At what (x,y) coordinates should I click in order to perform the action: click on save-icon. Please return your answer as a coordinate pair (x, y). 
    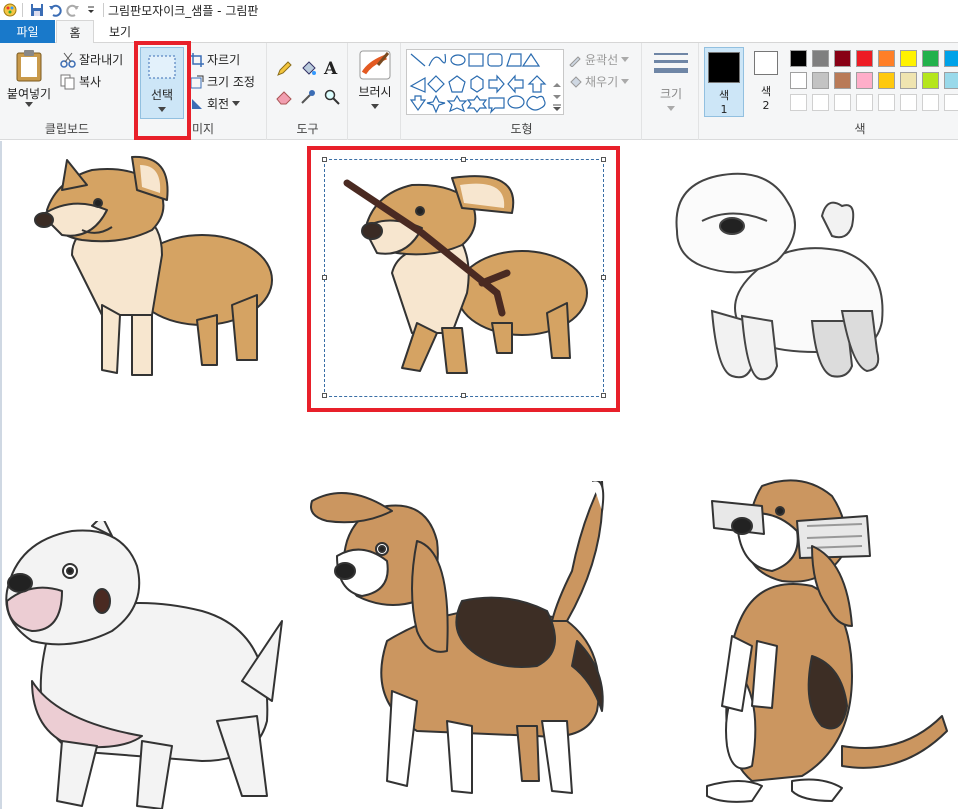
    Looking at the image, I should click on (37, 10).